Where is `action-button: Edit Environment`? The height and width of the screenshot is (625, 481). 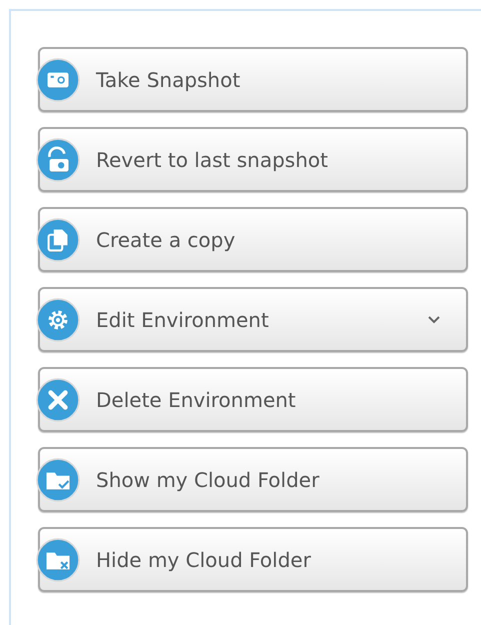
action-button: Edit Environment is located at coordinates (253, 319).